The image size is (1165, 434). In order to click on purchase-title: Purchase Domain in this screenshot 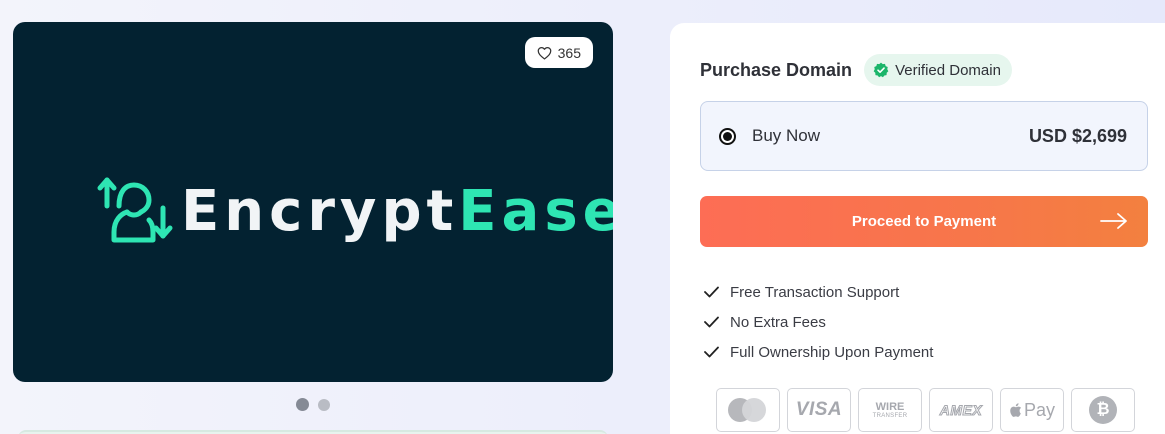, I will do `click(776, 69)`.